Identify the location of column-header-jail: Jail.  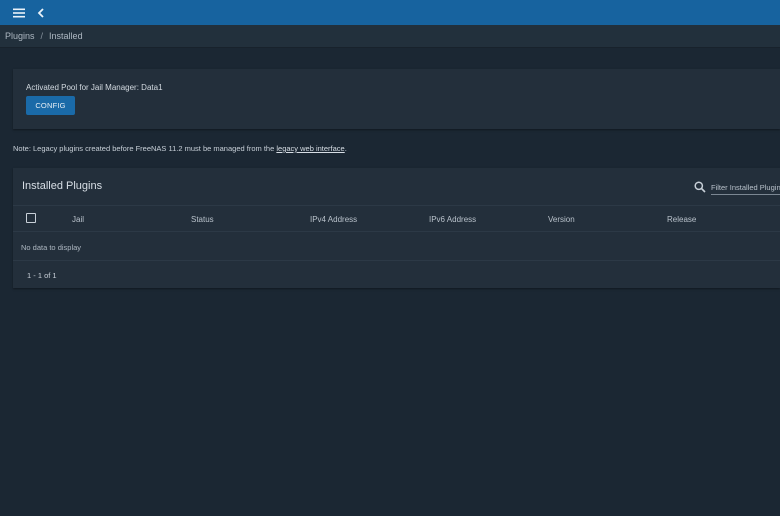
(78, 219).